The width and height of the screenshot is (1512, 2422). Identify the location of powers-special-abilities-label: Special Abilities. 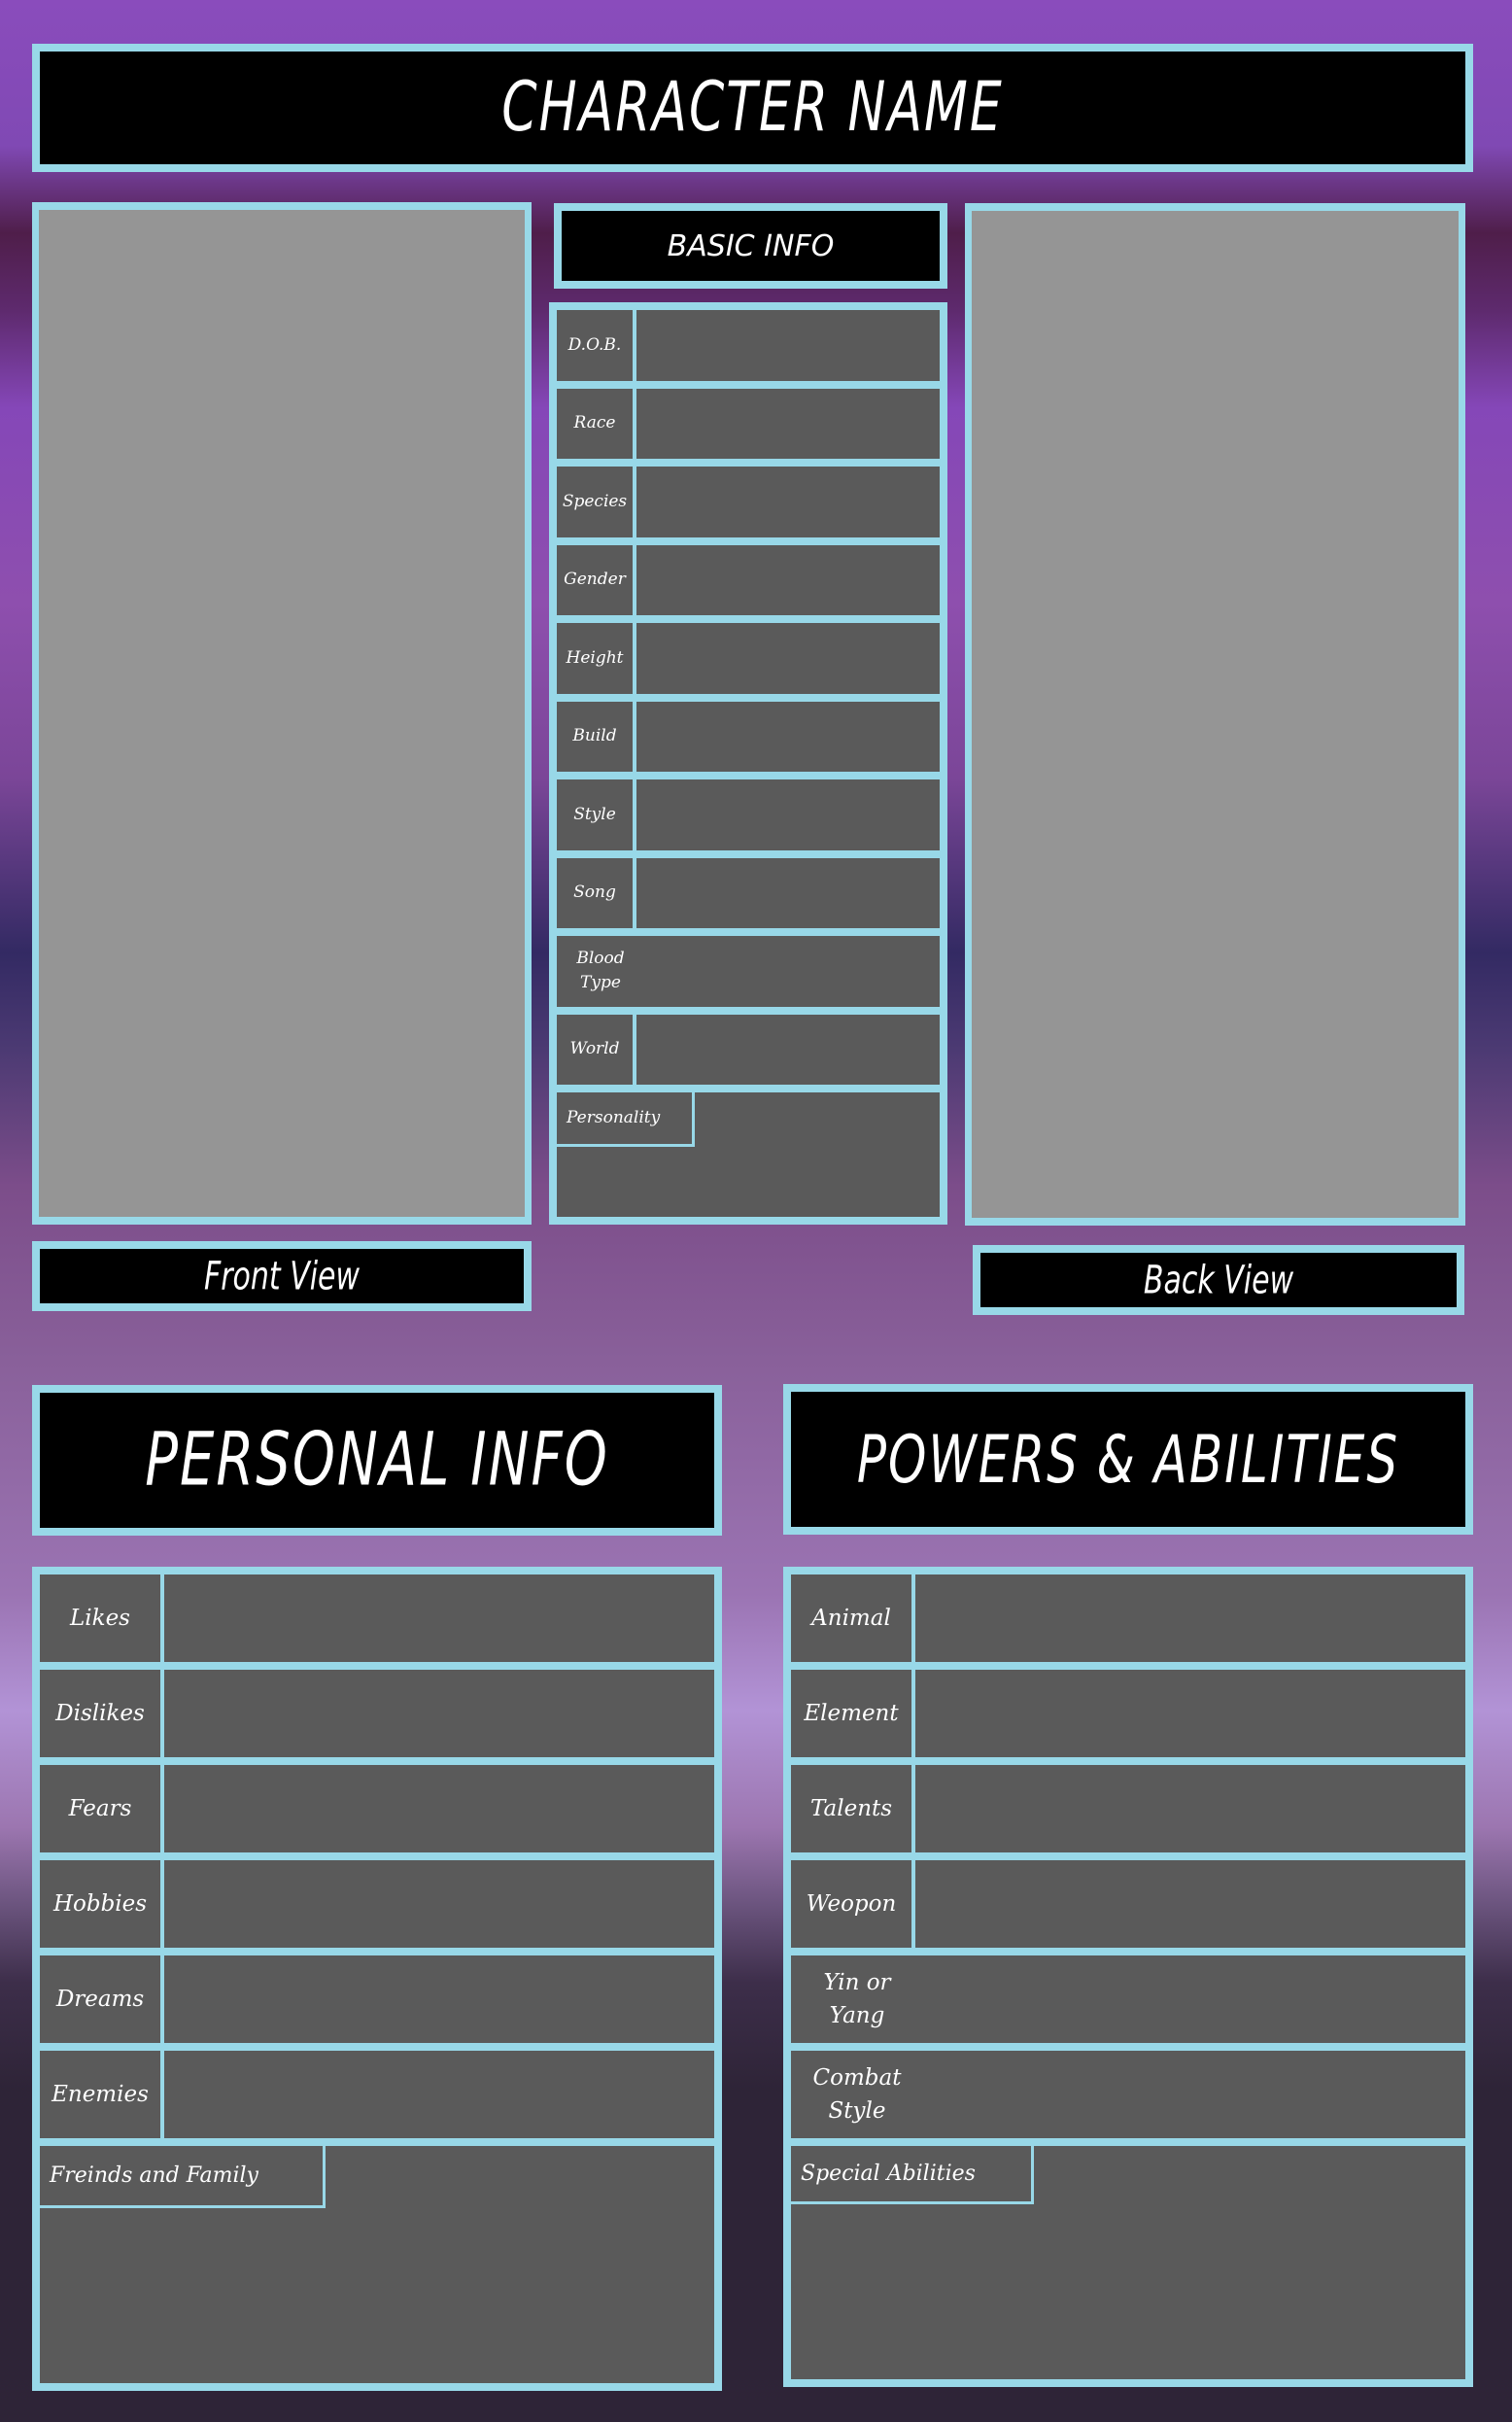
(912, 2175).